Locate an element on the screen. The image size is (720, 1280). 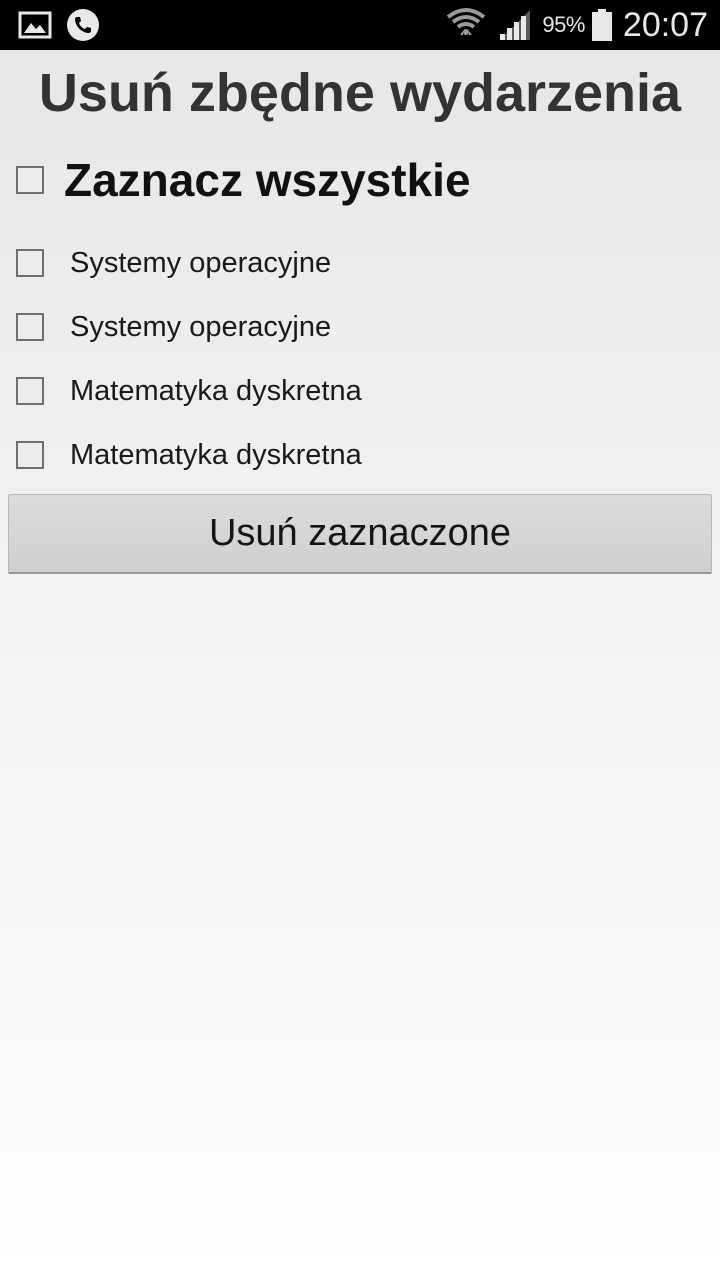
page-title: Usuń zbędne wydarzenia is located at coordinates (360, 93).